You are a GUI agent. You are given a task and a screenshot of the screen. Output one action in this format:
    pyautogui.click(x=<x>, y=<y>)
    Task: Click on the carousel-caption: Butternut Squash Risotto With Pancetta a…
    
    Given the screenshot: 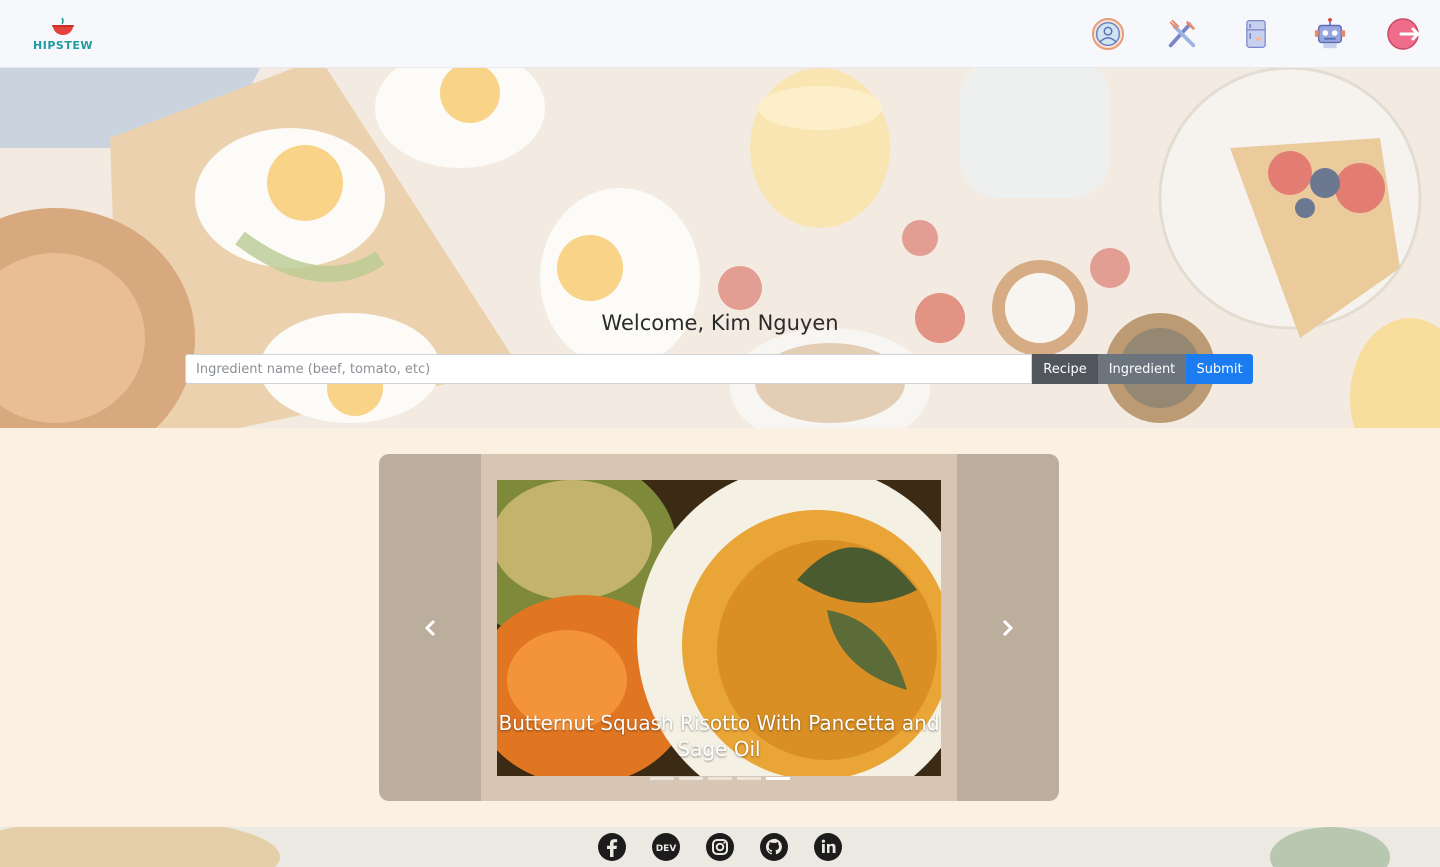 What is the action you would take?
    pyautogui.click(x=719, y=736)
    